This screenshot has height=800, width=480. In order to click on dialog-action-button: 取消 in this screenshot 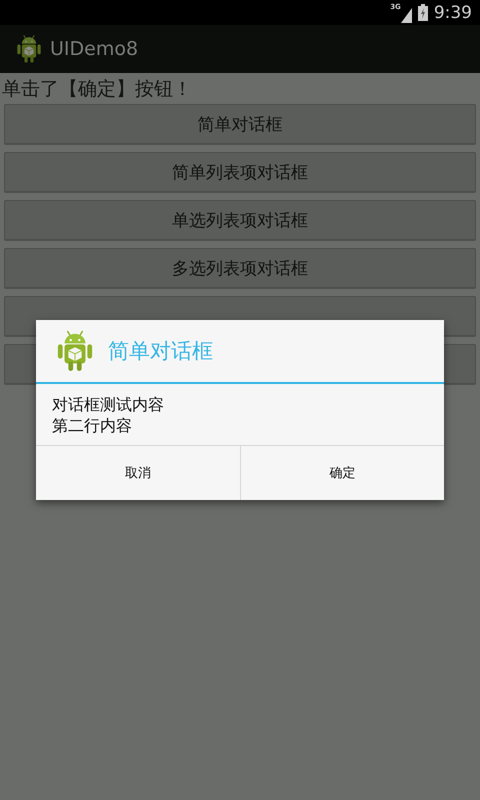, I will do `click(138, 473)`.